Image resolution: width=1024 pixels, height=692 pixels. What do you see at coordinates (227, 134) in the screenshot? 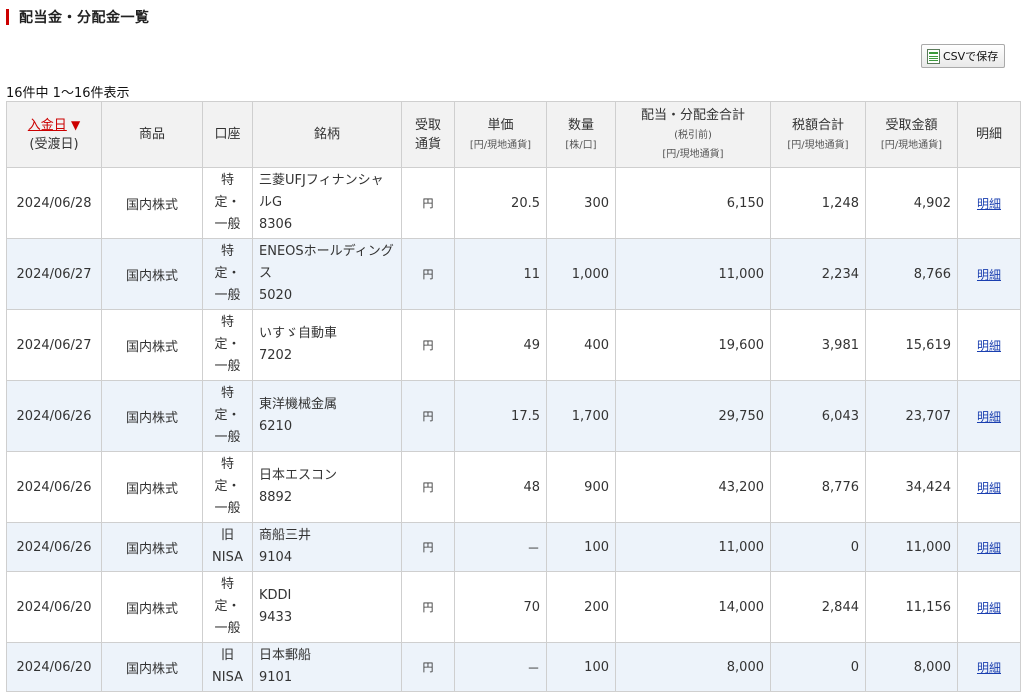
I see `header-account: 口座` at bounding box center [227, 134].